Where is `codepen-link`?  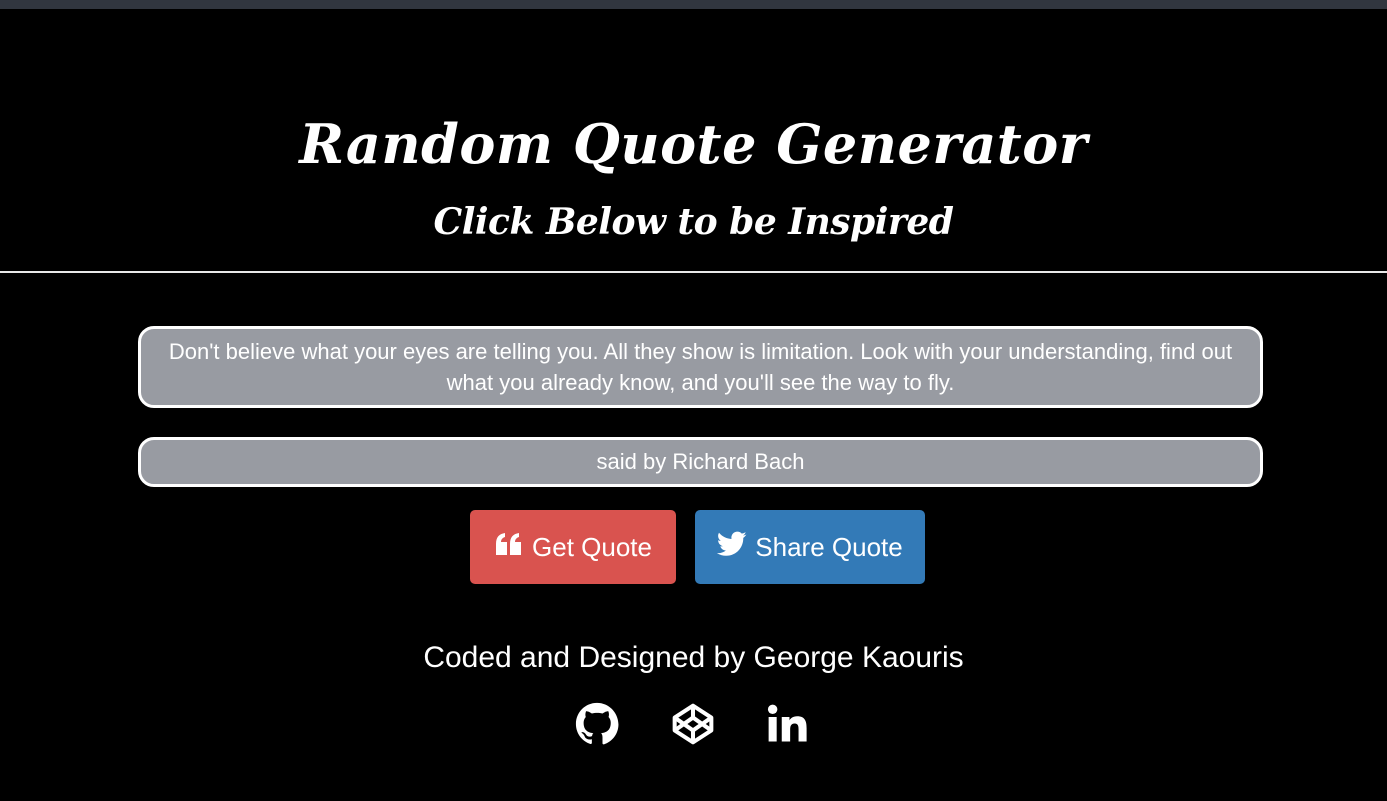
codepen-link is located at coordinates (693, 726).